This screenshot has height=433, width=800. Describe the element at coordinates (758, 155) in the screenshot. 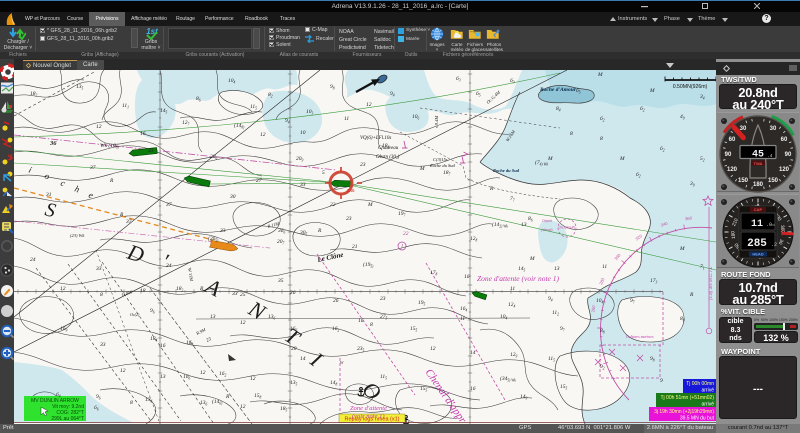

I see `svg-text: 45` at that location.